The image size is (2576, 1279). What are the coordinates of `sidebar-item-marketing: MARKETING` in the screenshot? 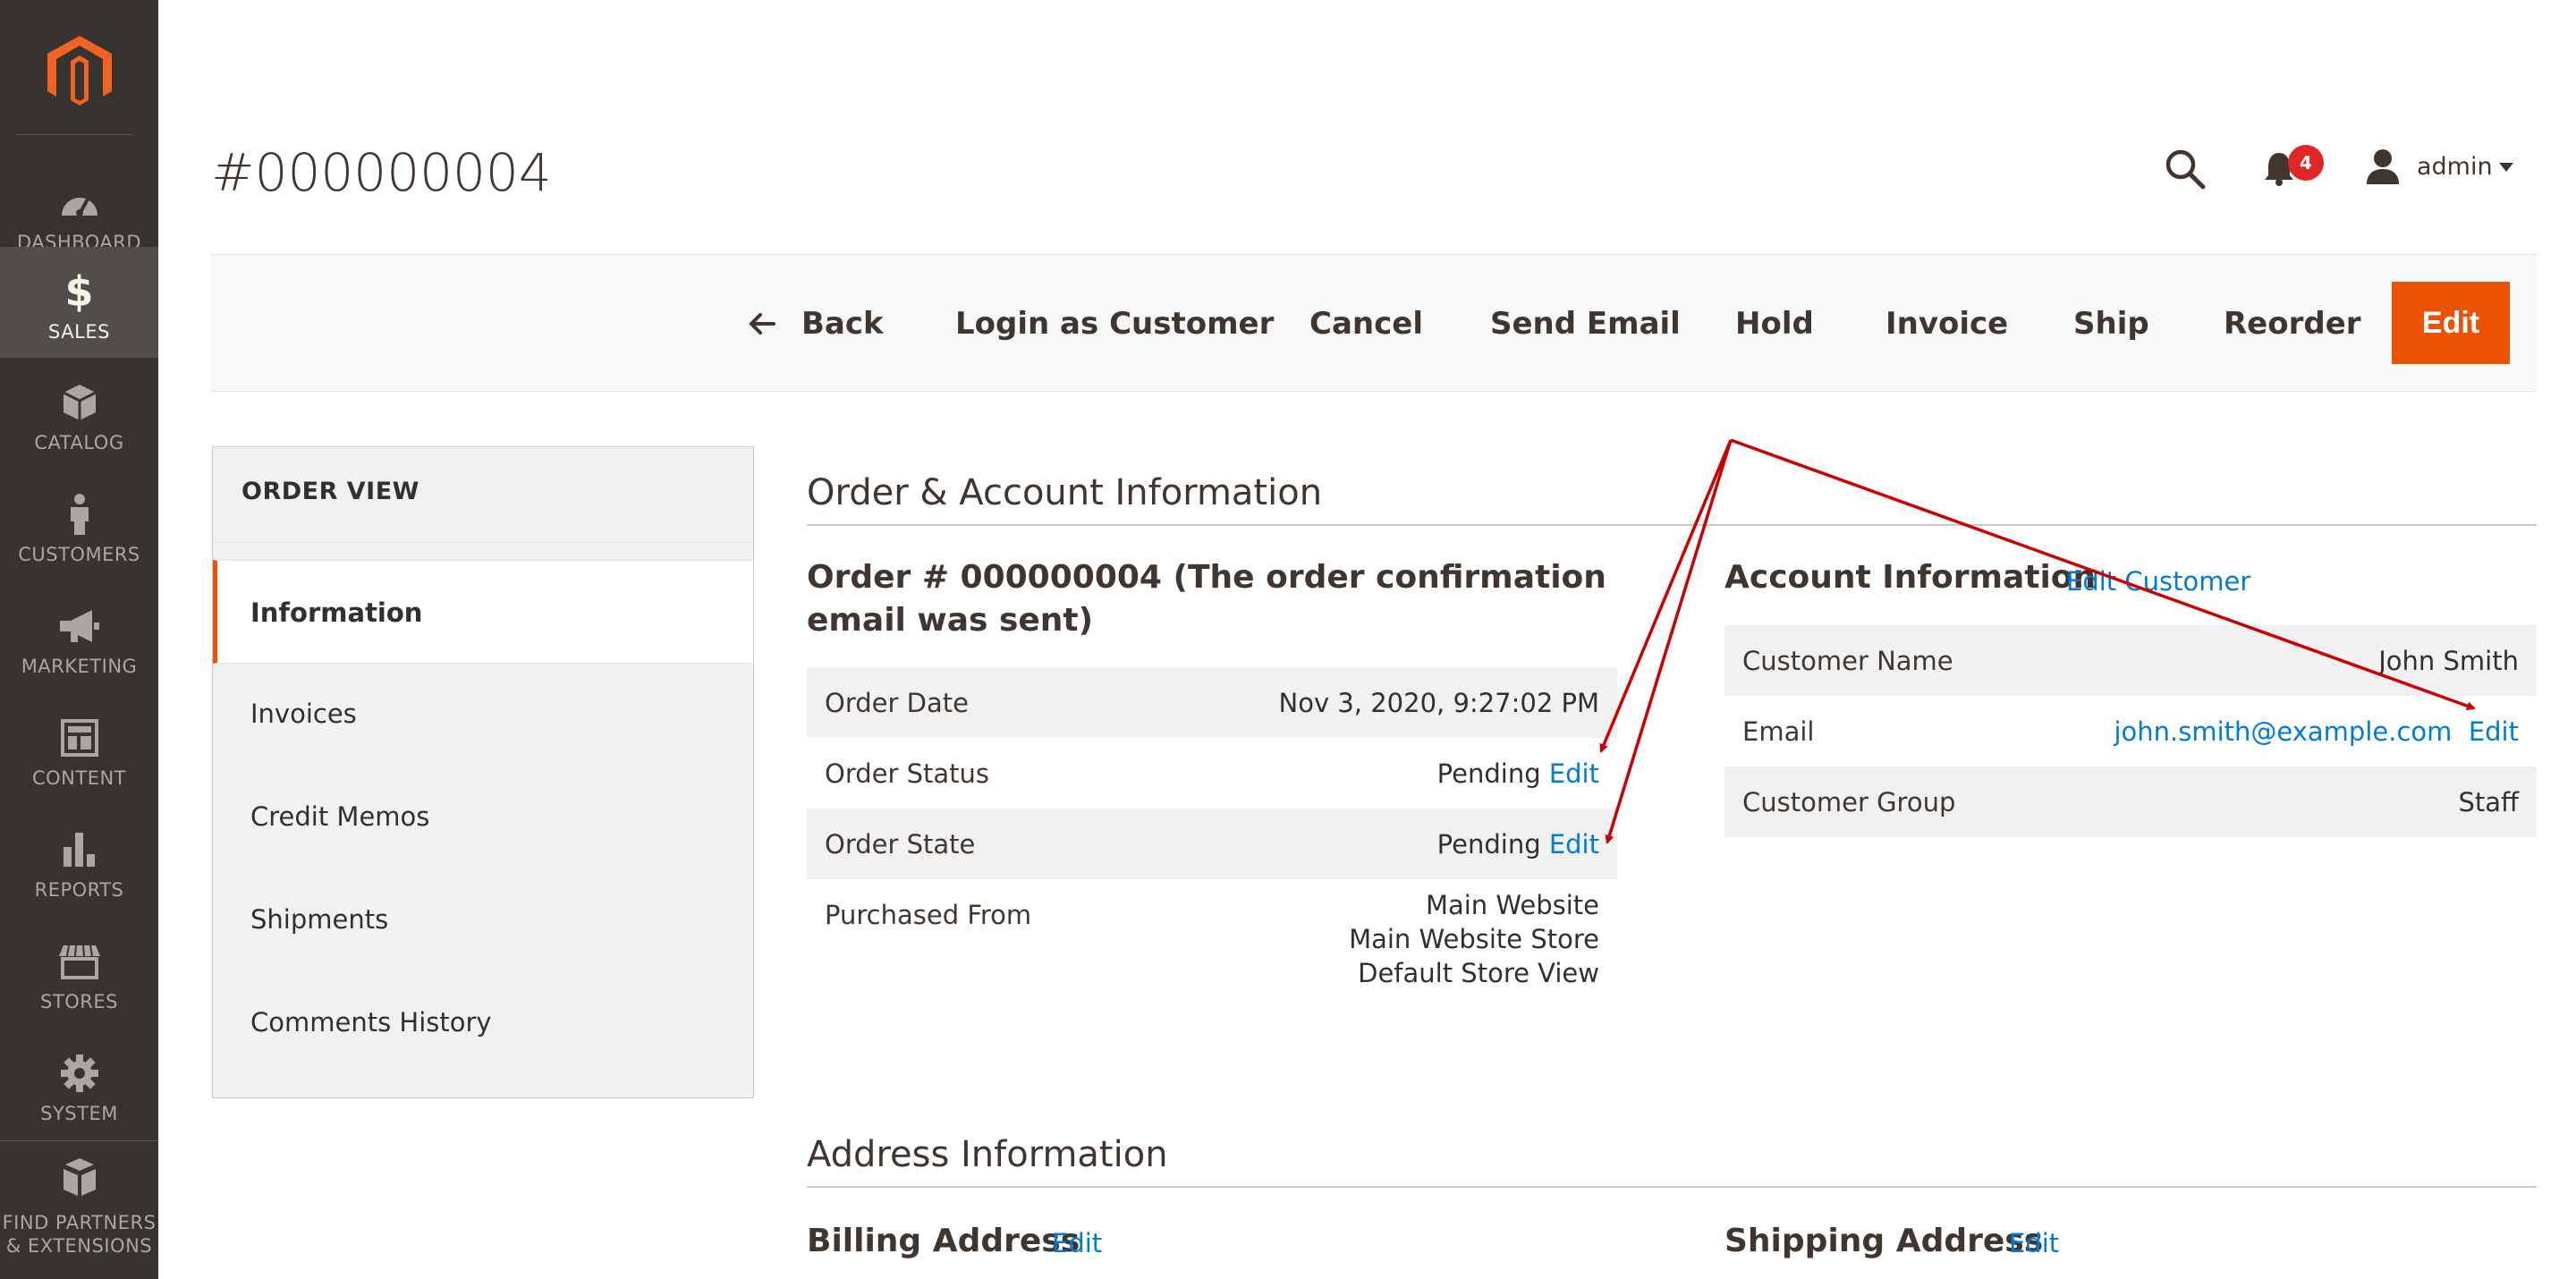 It's located at (79, 636).